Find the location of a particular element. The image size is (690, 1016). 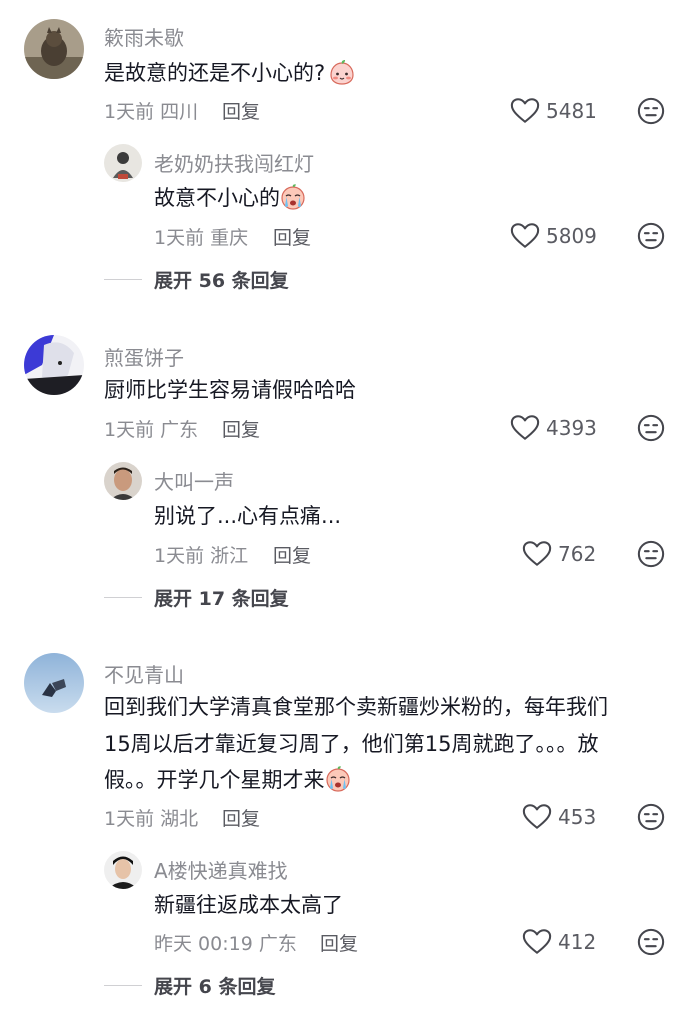

like-count: 5809 is located at coordinates (571, 235).